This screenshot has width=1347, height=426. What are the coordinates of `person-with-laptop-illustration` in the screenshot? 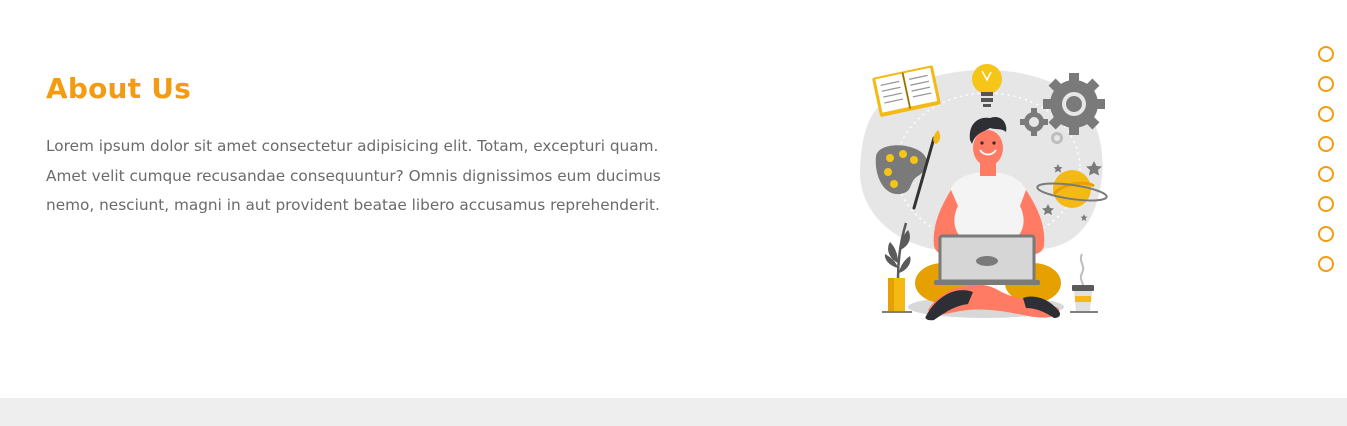 It's located at (983, 192).